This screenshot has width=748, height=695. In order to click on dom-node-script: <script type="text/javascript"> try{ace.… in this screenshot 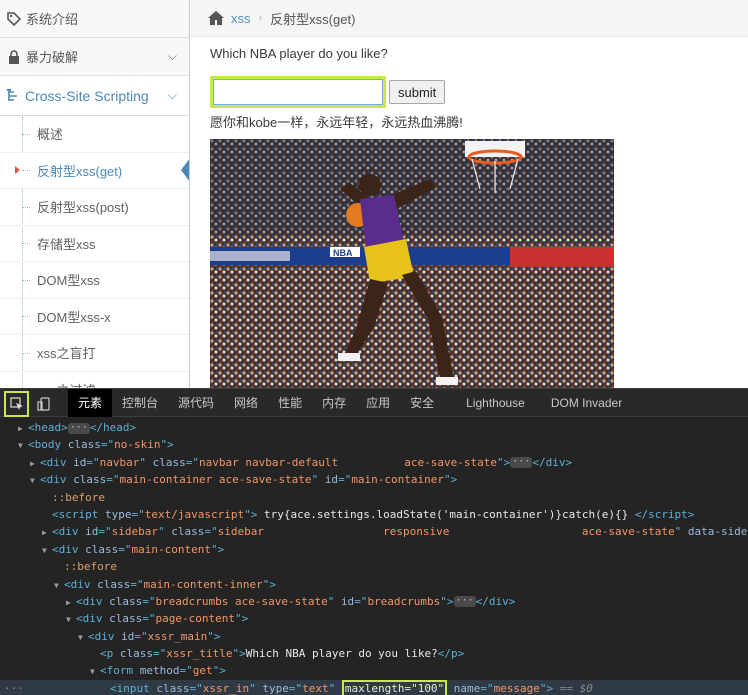, I will do `click(374, 514)`.